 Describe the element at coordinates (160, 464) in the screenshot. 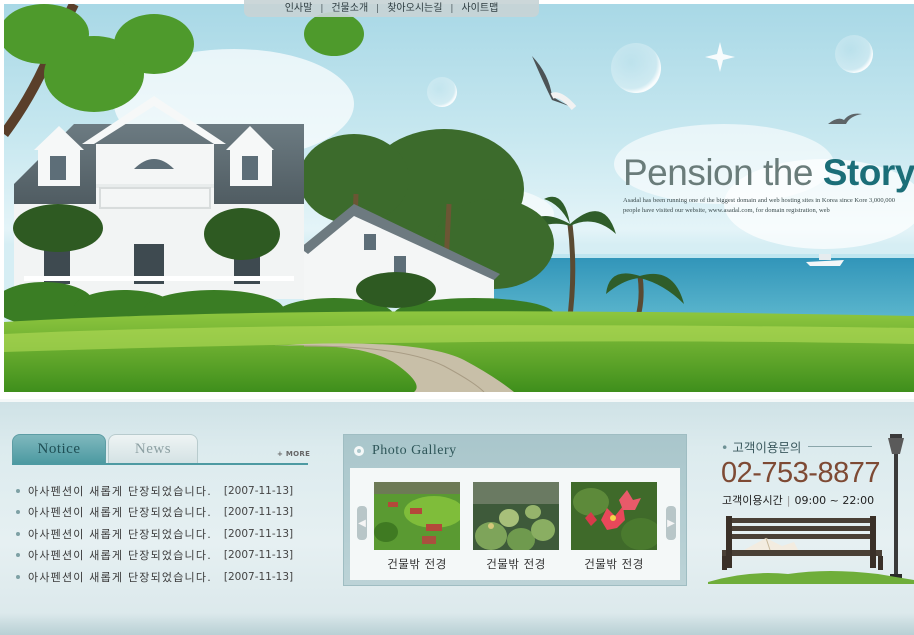

I see `tab-underline` at that location.